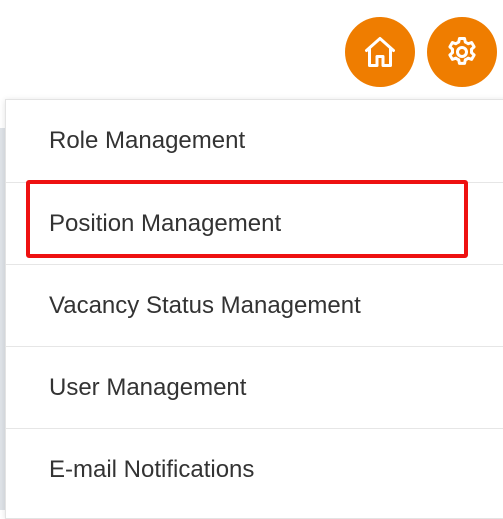 Image resolution: width=503 pixels, height=519 pixels. Describe the element at coordinates (165, 223) in the screenshot. I see `menu-item-label: Position Management` at that location.